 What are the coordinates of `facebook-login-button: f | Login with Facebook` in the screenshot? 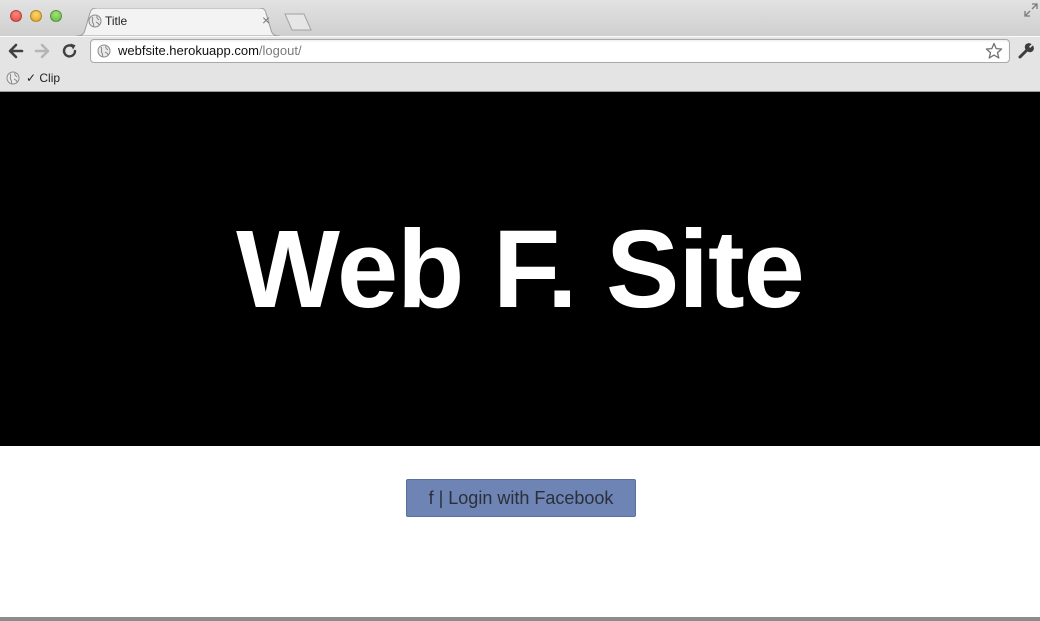 It's located at (521, 498).